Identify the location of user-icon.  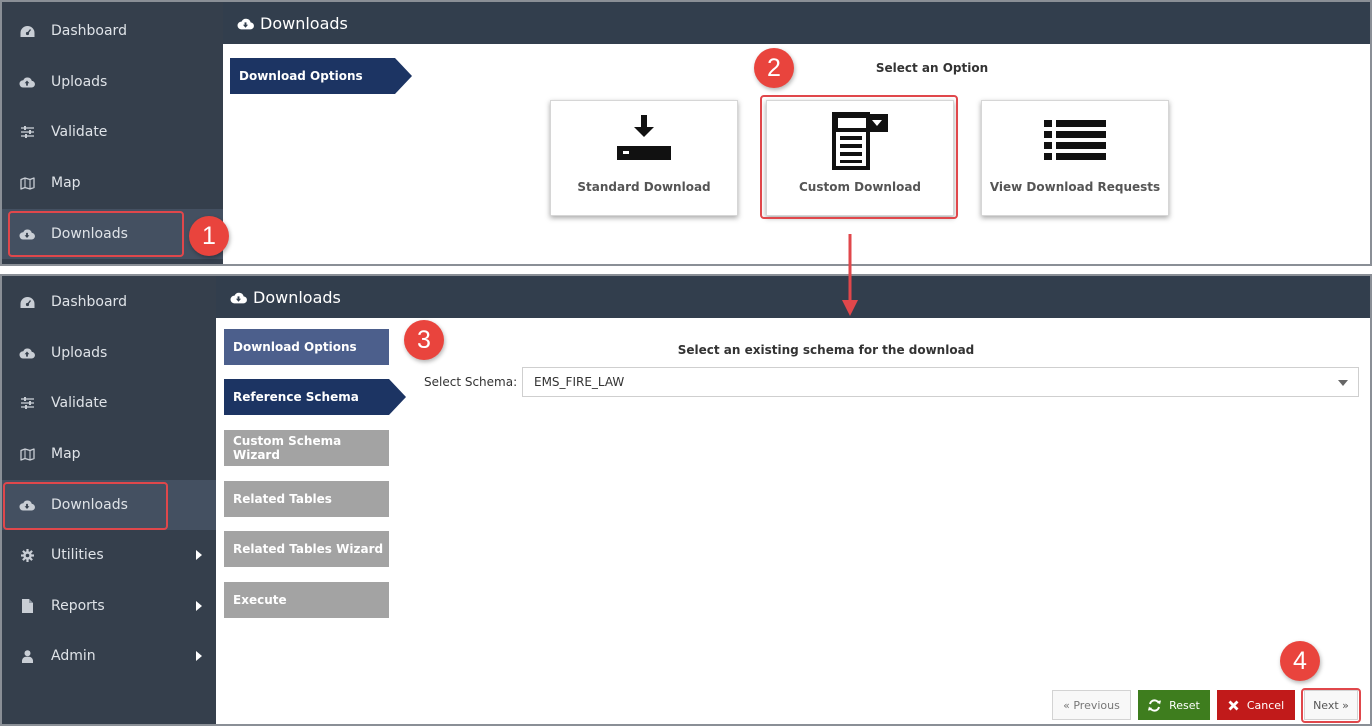
(27, 656).